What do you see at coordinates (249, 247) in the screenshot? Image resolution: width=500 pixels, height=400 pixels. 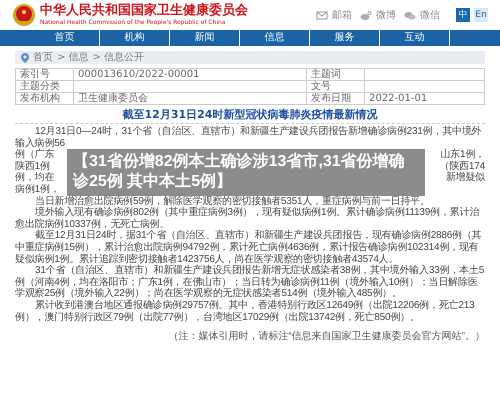 I see `paragraph-text: 截至12月31日24时，据31个省（自治区、直辖市）和新疆生产建设兵团报告，现有确诊病例2886例（其中重症病例15例），累计治愈出院病例94792例，累计死亡病例4636例，累计报告确诊病例102314例，现有疑似病例1例。累计追踪到密切接触者1423756人，尚在医学观察的密切接触者43574人。` at bounding box center [249, 247].